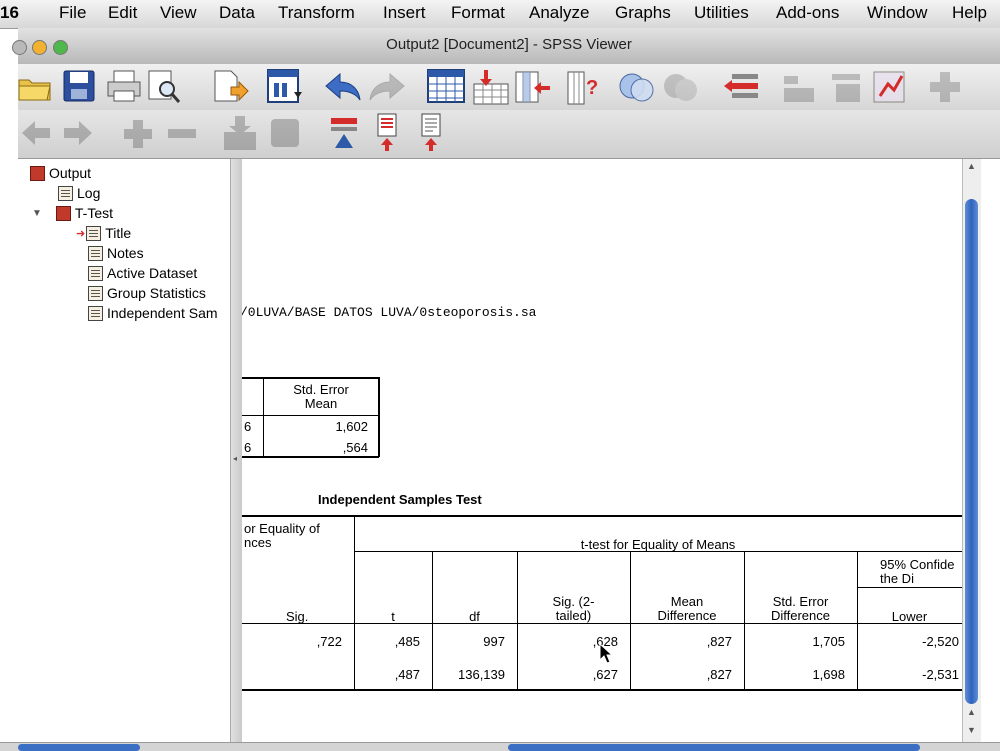  Describe the element at coordinates (682, 87) in the screenshot. I see `weight-cases-icon` at that location.